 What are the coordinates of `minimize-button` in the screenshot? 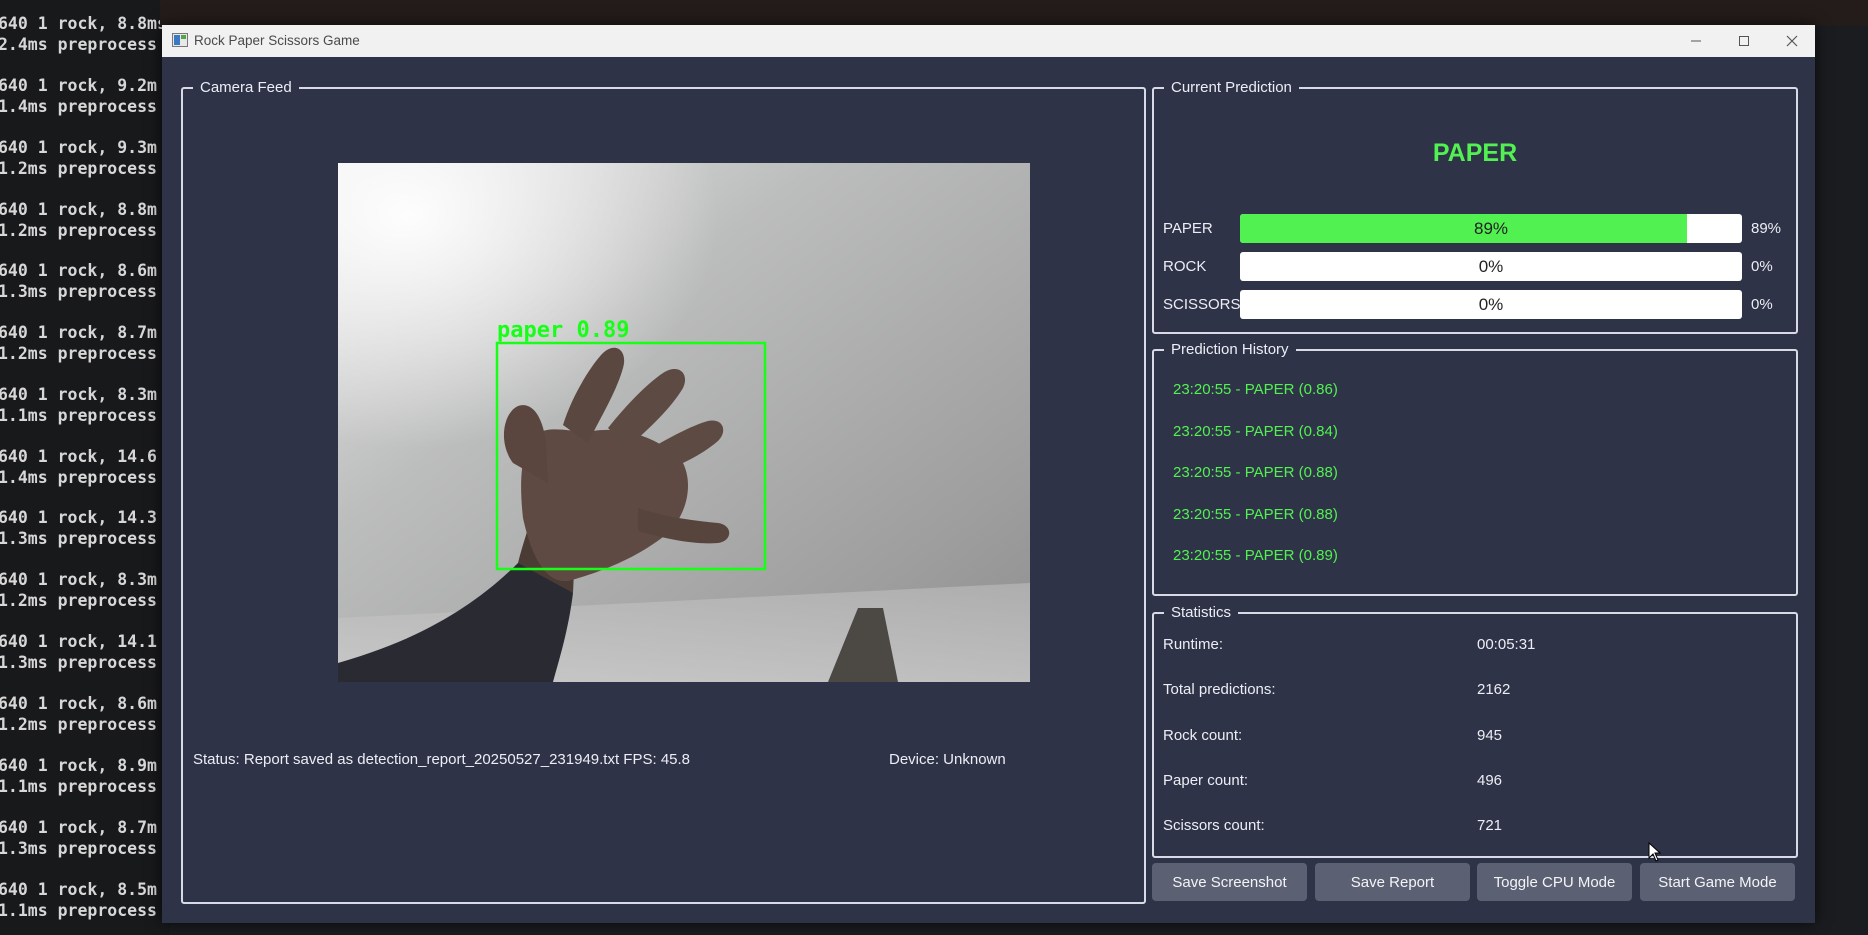 It's located at (1696, 41).